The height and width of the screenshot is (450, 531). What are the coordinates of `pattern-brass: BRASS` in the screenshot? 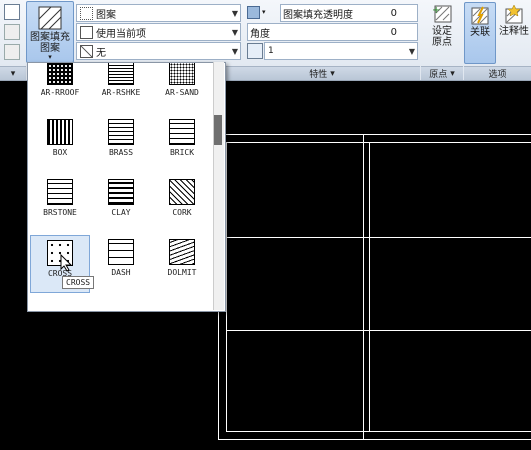 It's located at (121, 144).